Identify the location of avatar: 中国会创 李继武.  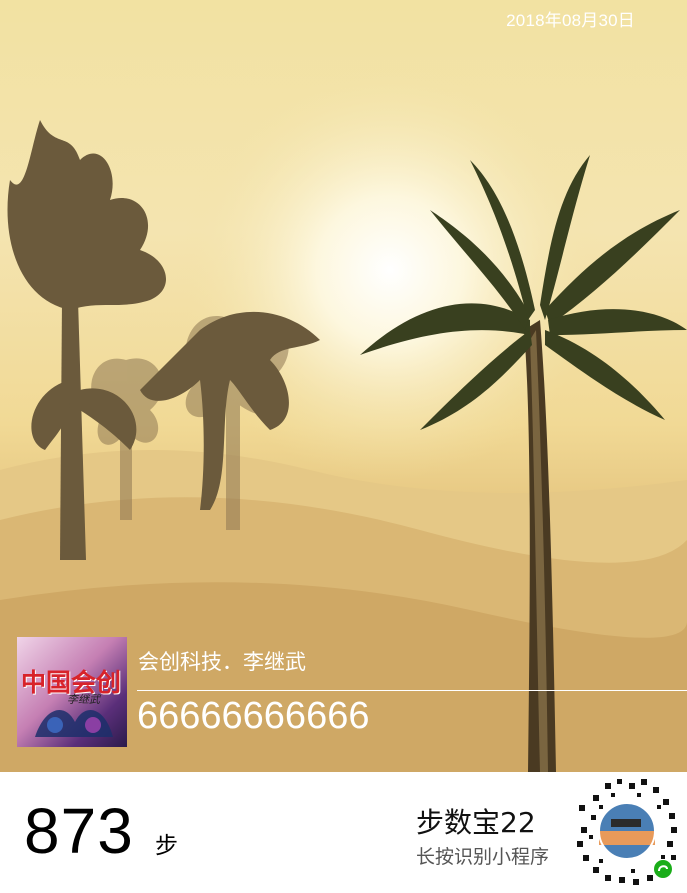
(72, 692).